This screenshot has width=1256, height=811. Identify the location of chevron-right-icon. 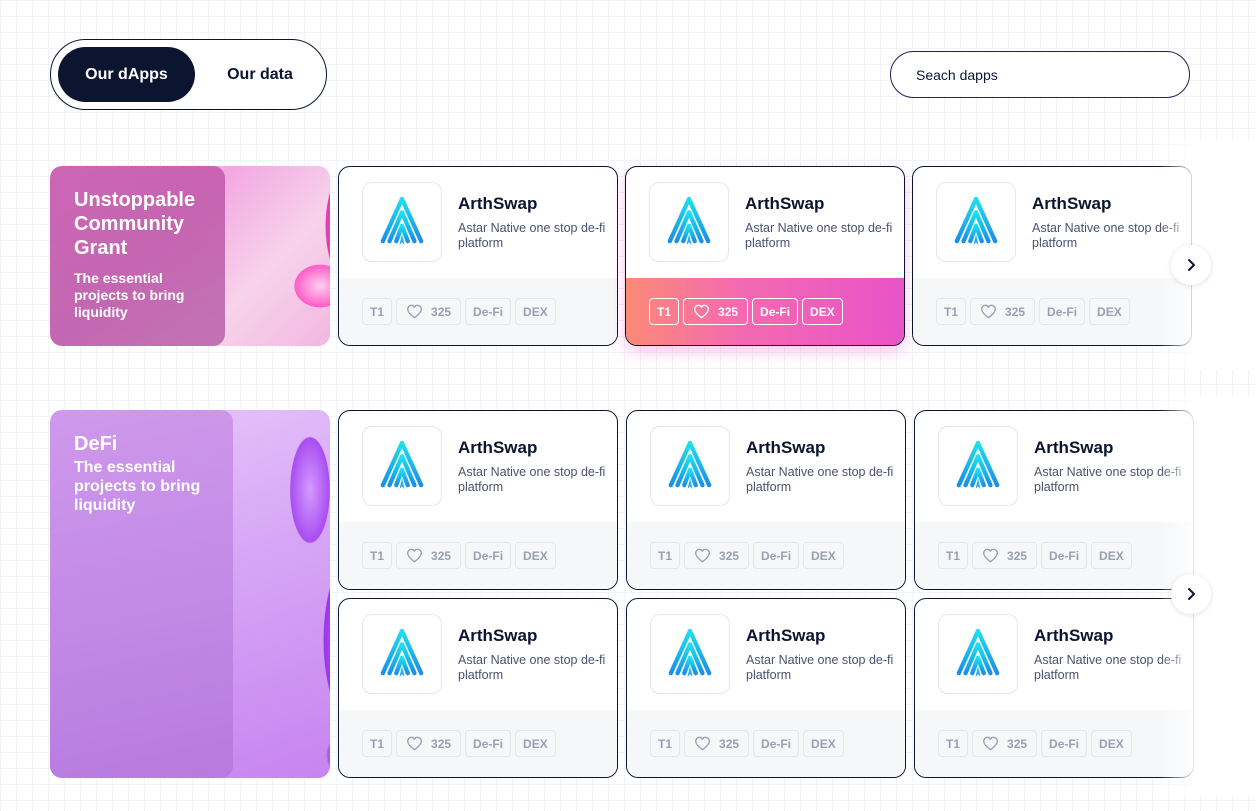
(1191, 265).